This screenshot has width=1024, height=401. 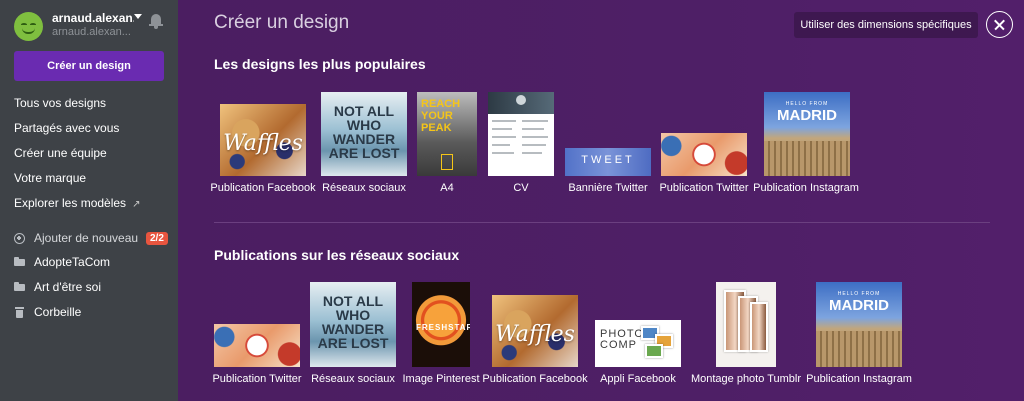 What do you see at coordinates (67, 287) in the screenshot?
I see `folder-label: Art d'être soi` at bounding box center [67, 287].